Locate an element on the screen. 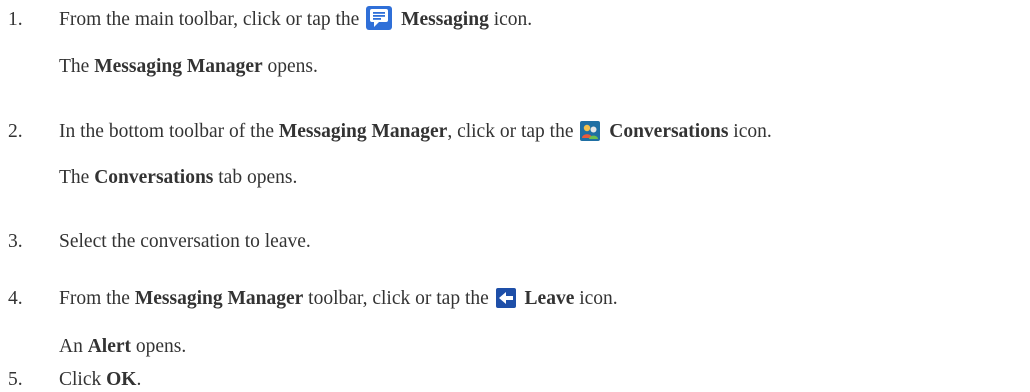 The image size is (1030, 392). conversations-icon is located at coordinates (590, 130).